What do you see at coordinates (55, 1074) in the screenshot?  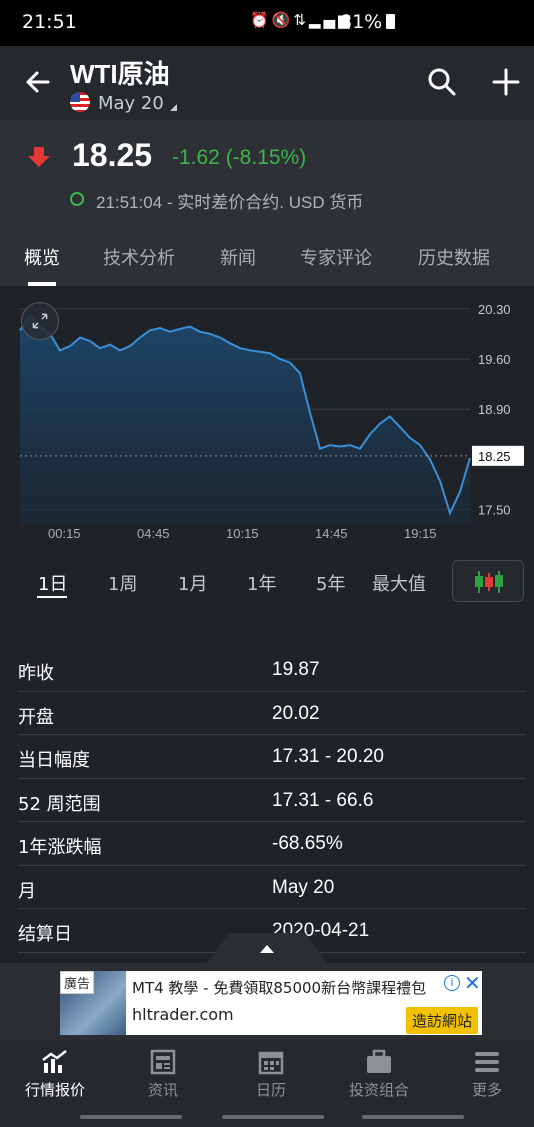 I see `nav-quotes: 行情报价` at bounding box center [55, 1074].